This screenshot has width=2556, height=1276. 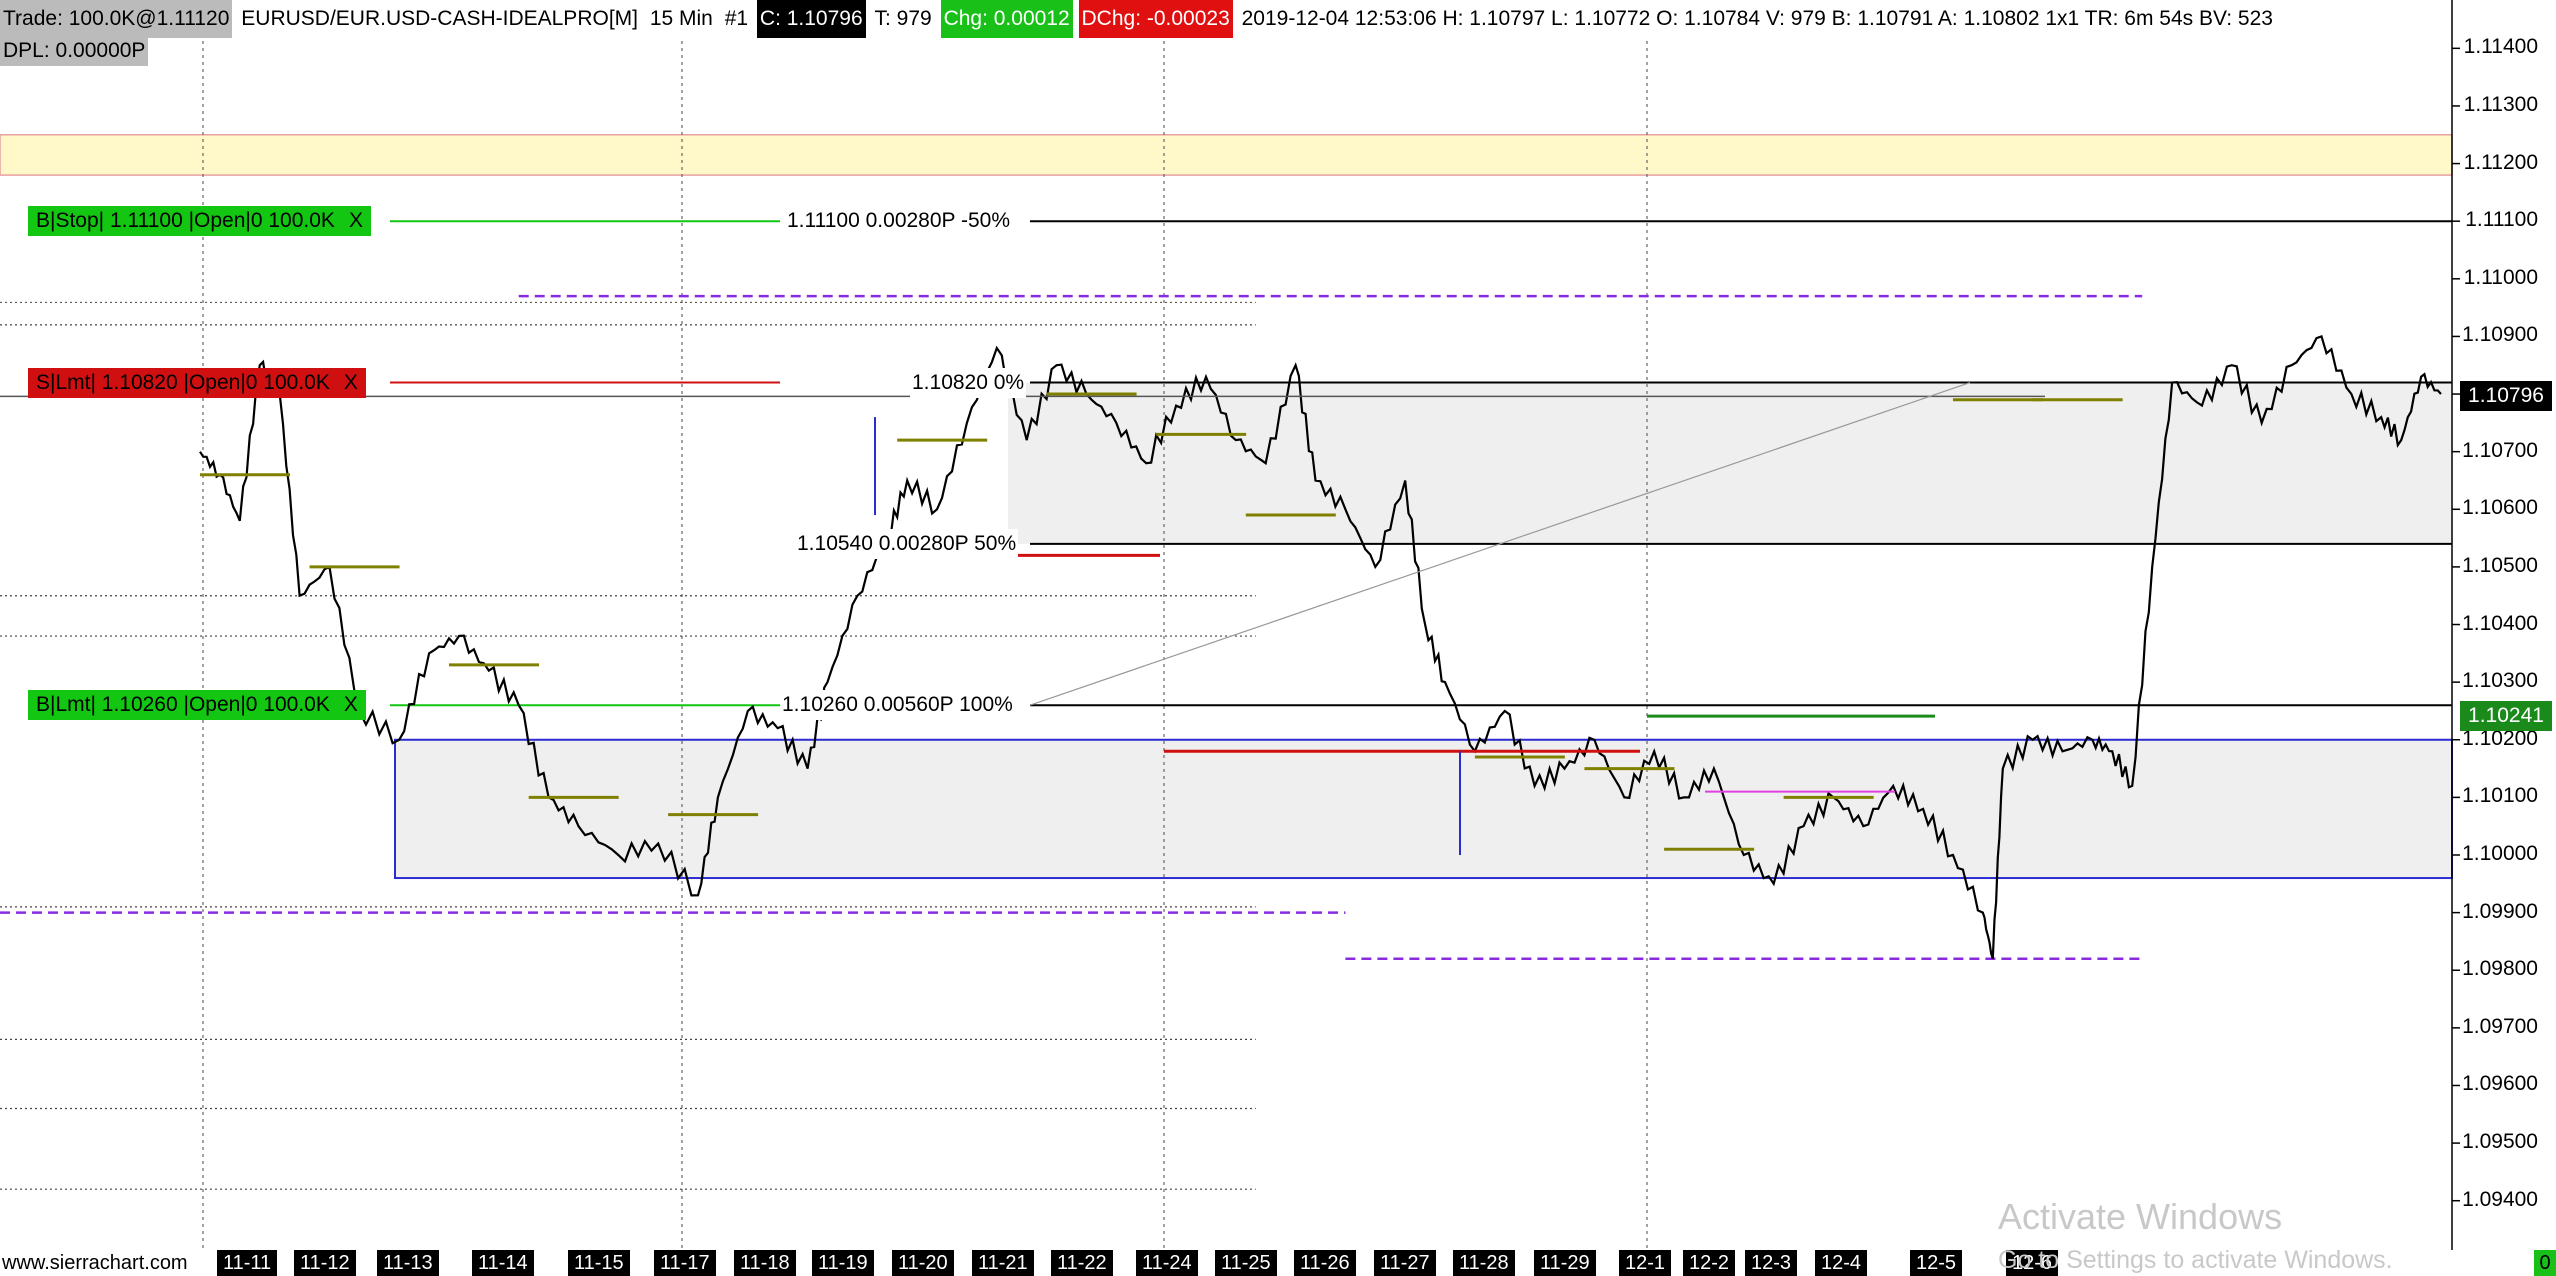 What do you see at coordinates (1936, 1263) in the screenshot?
I see `date-tick-label: 12-5` at bounding box center [1936, 1263].